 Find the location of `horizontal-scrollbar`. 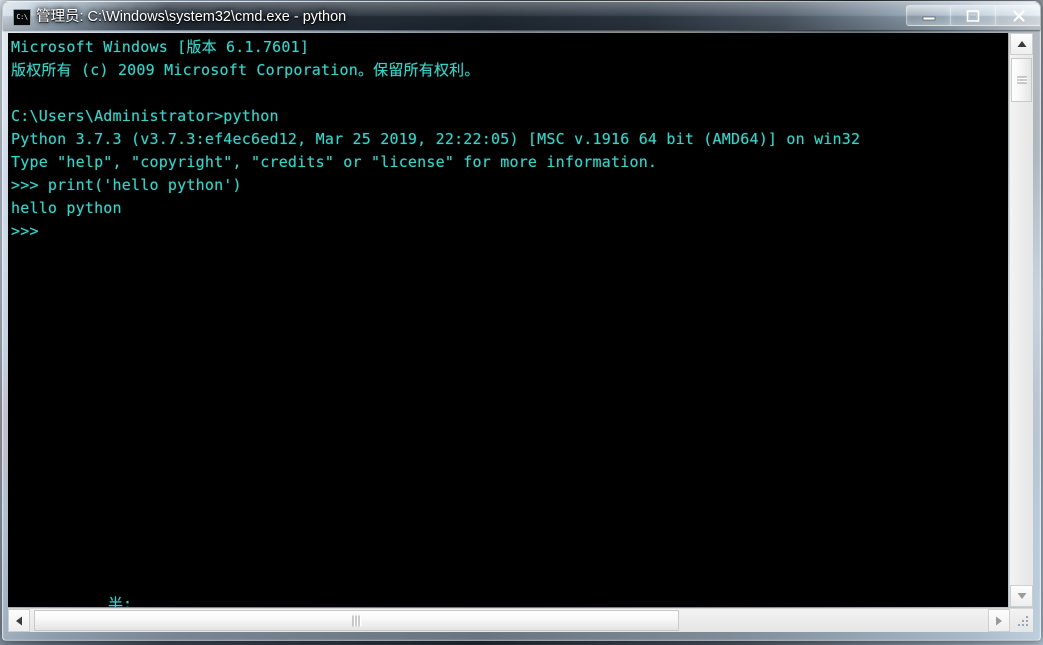

horizontal-scrollbar is located at coordinates (520, 620).